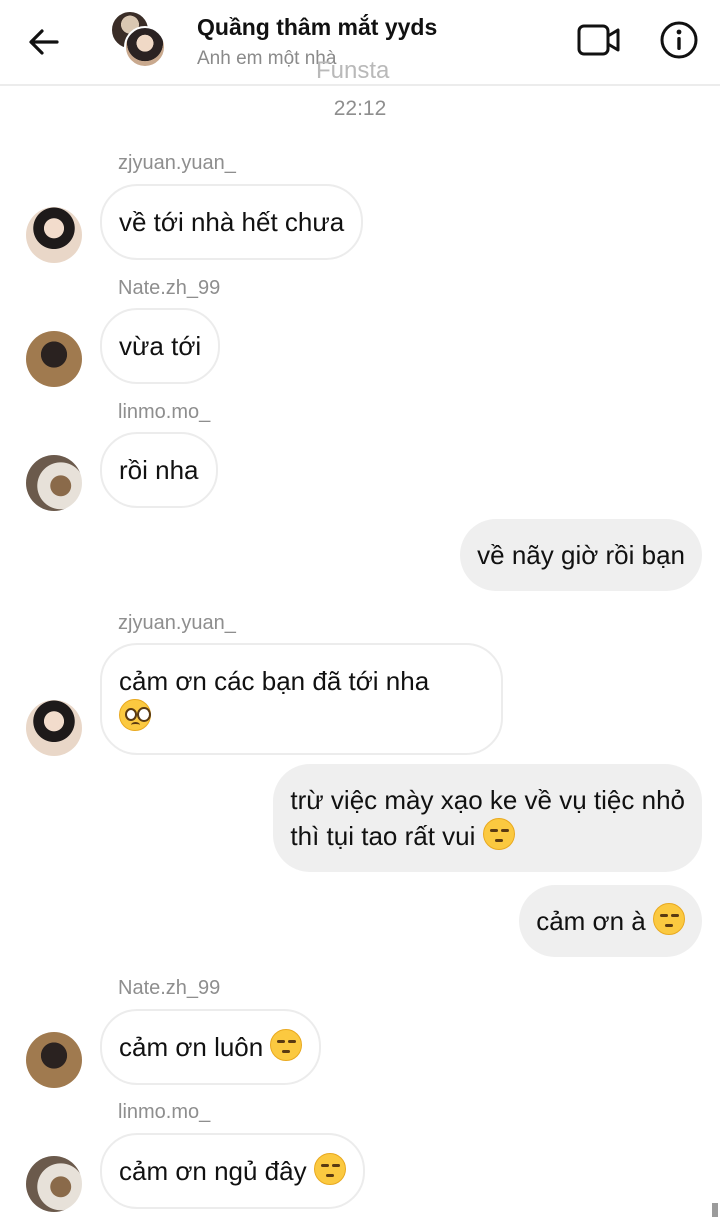 The height and width of the screenshot is (1223, 720). I want to click on back-button, so click(44, 42).